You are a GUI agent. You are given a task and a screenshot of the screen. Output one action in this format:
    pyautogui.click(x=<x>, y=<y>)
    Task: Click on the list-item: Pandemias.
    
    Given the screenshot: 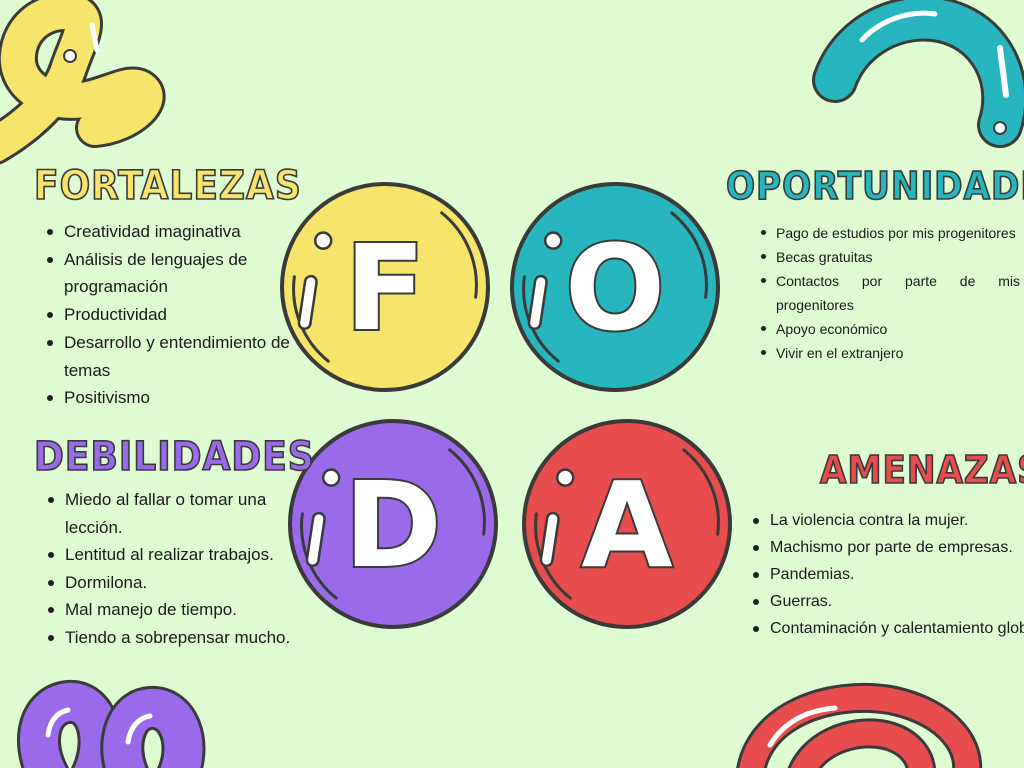 What is the action you would take?
    pyautogui.click(x=888, y=574)
    